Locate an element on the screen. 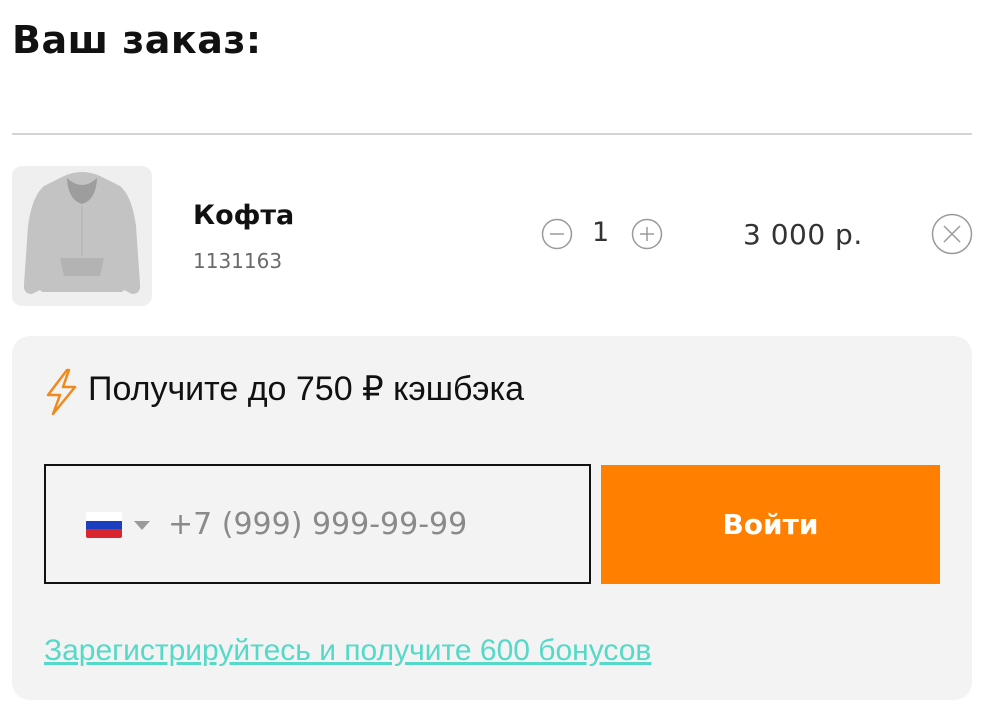 The width and height of the screenshot is (987, 723). login-button: Войти is located at coordinates (770, 524).